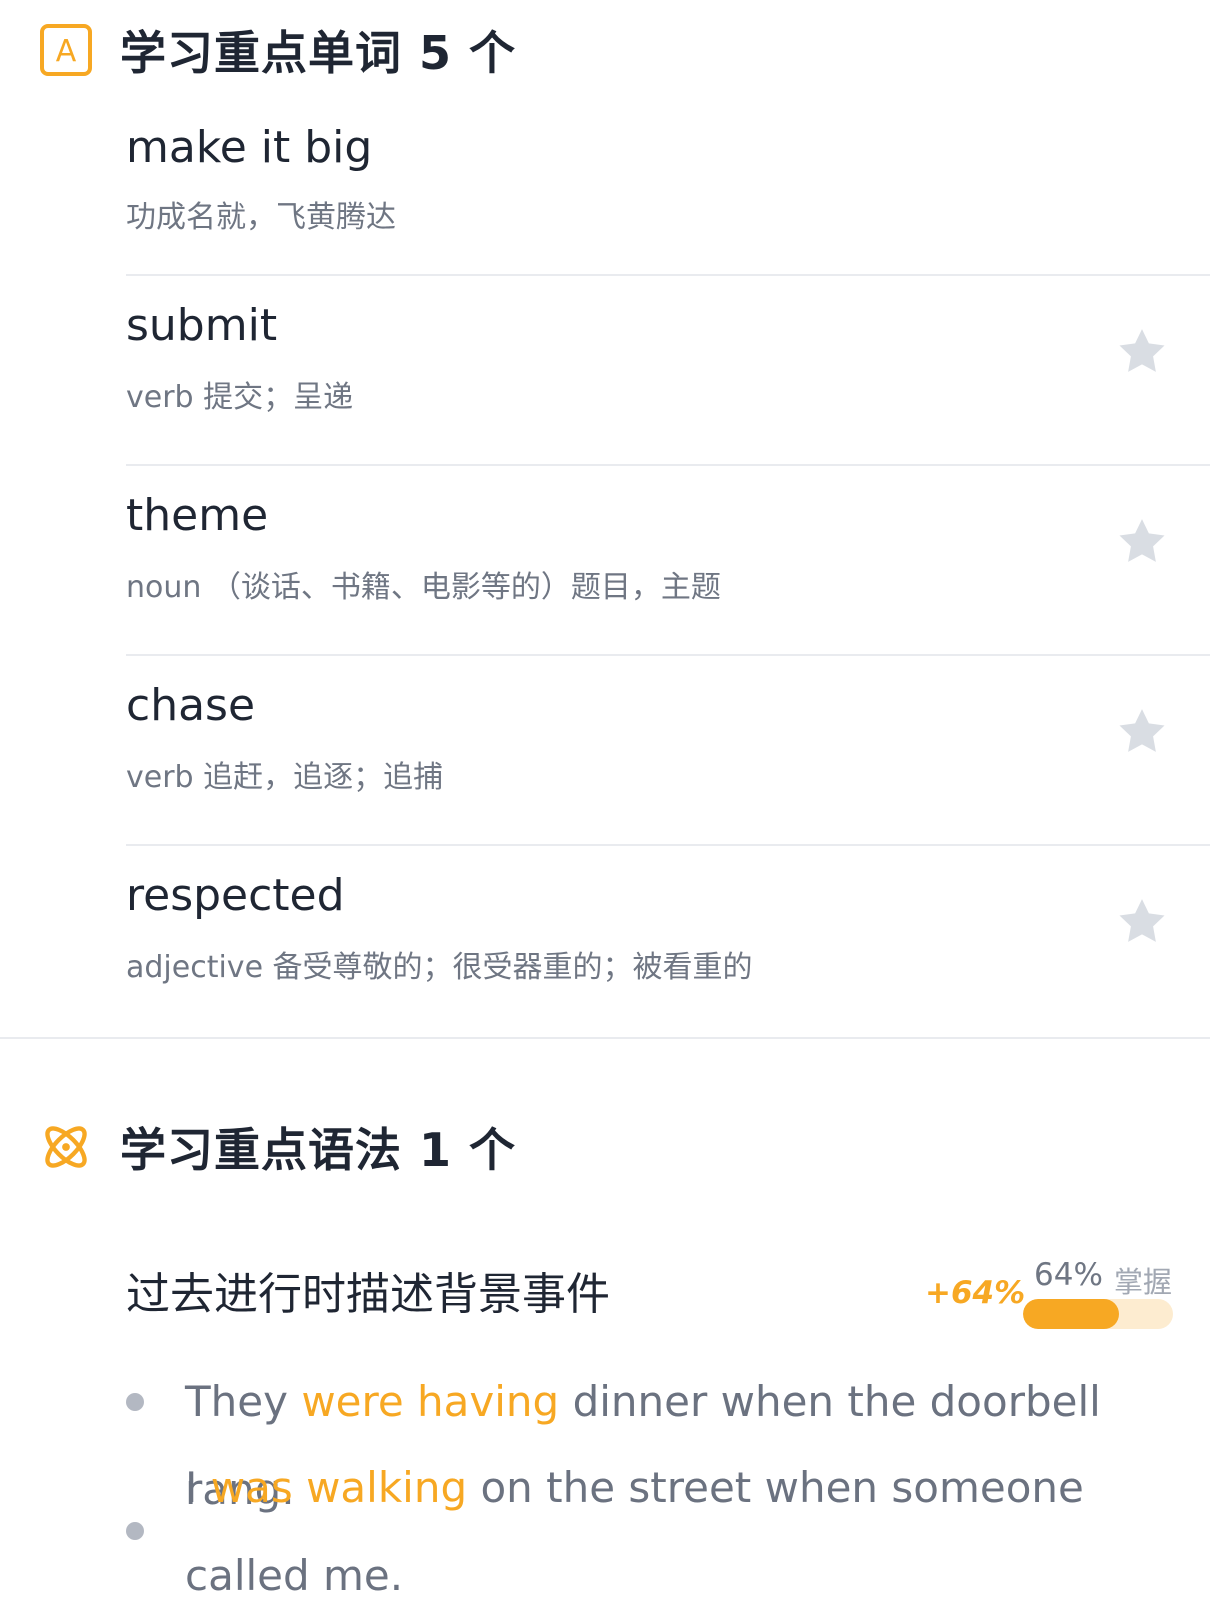 The width and height of the screenshot is (1210, 1620). Describe the element at coordinates (243, 1401) in the screenshot. I see `example-text: They` at that location.